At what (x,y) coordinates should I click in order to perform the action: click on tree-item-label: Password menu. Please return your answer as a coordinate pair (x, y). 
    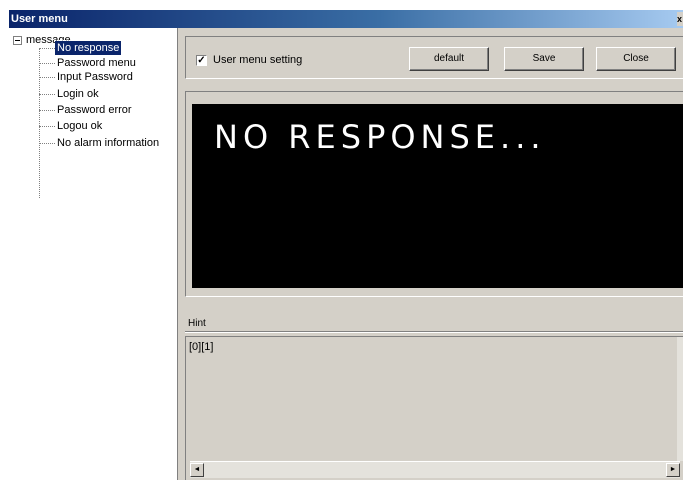
    Looking at the image, I should click on (96, 63).